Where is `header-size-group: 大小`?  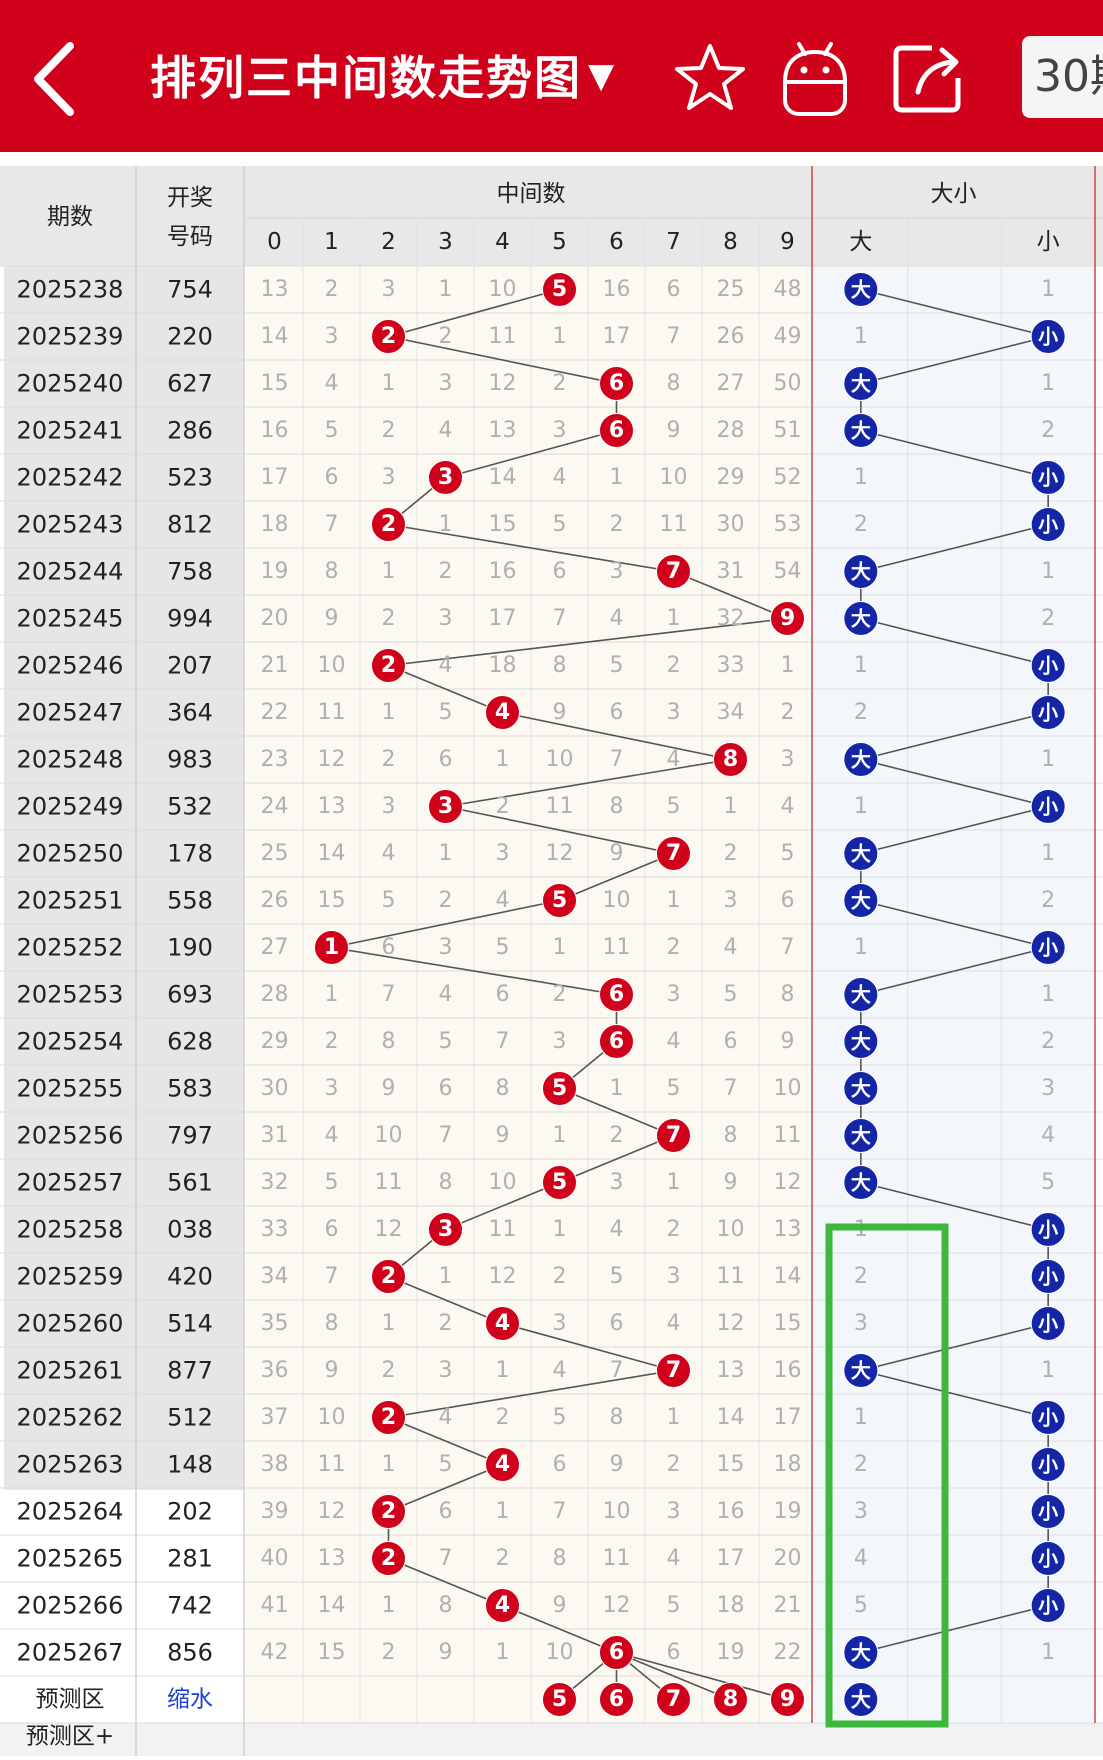 header-size-group: 大小 is located at coordinates (954, 194).